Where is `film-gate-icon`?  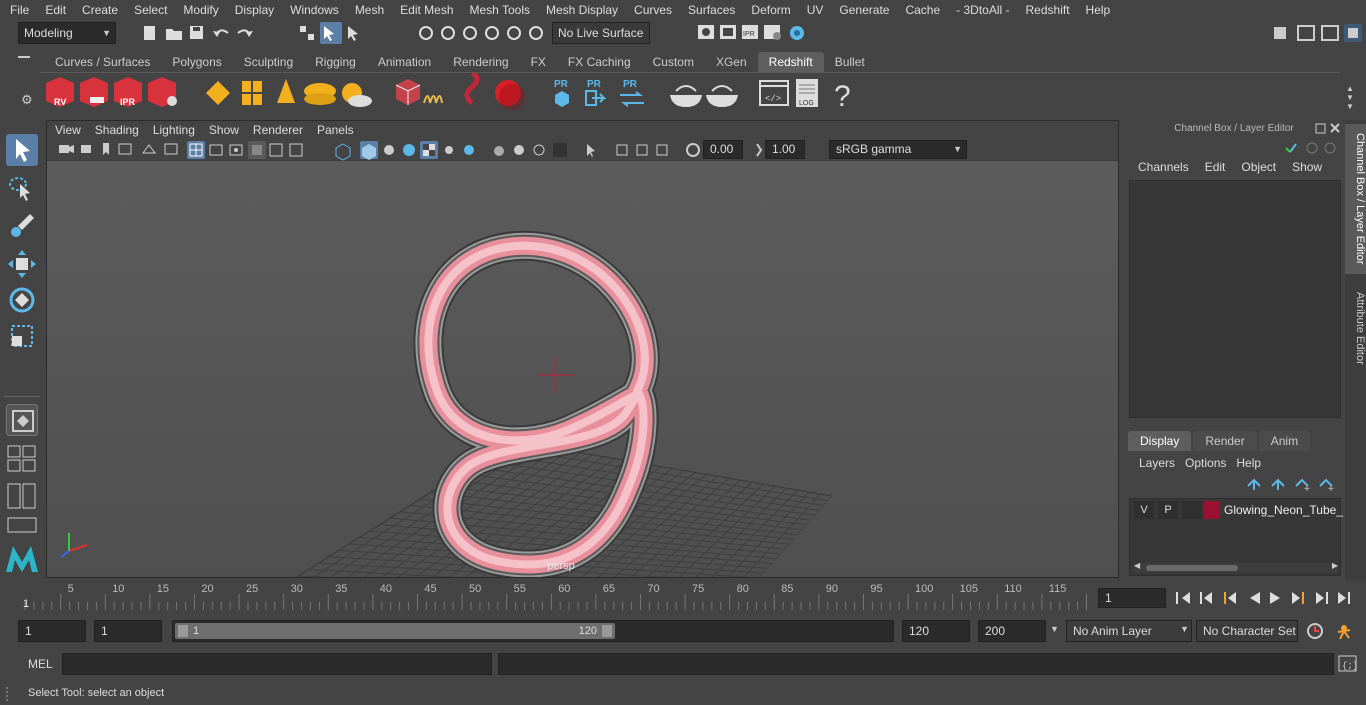
film-gate-icon is located at coordinates (171, 149).